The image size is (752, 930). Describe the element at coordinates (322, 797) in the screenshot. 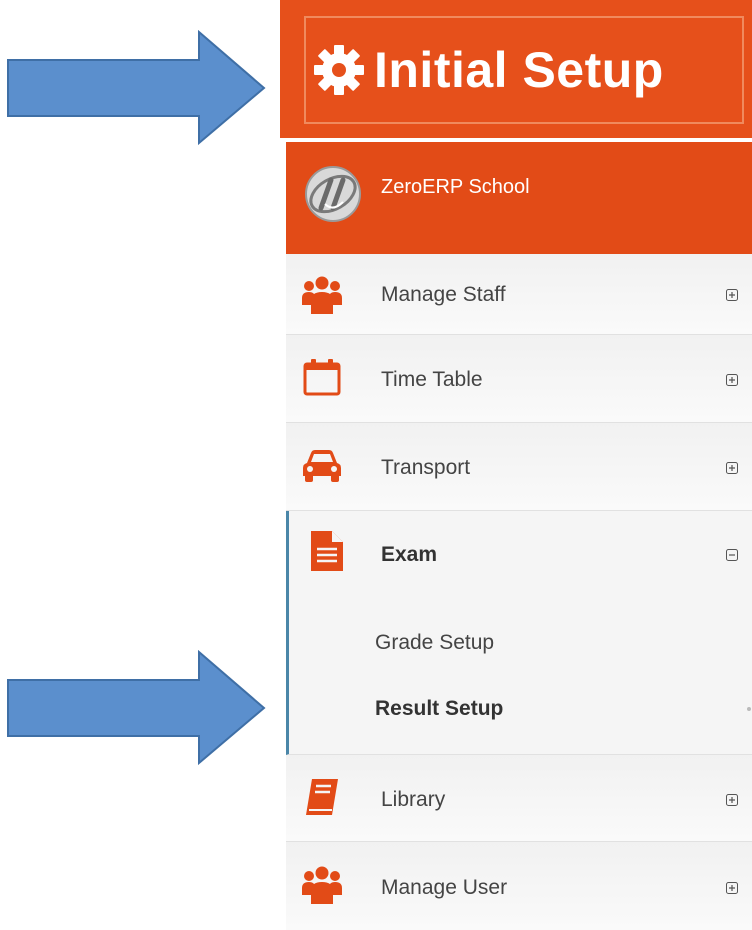

I see `book-icon` at that location.